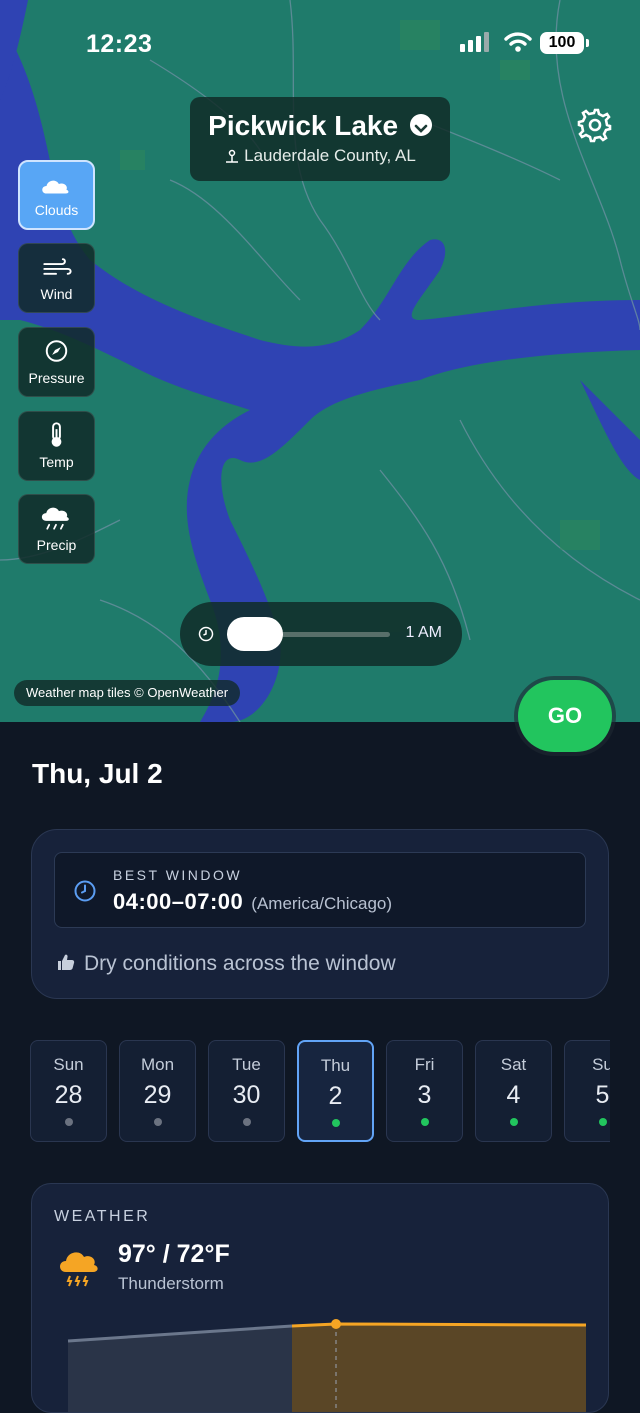  Describe the element at coordinates (56, 462) in the screenshot. I see `layer-label: Temp` at that location.